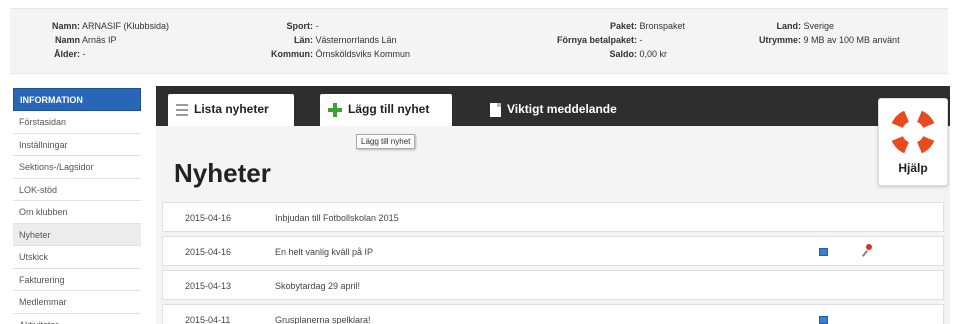  What do you see at coordinates (77, 302) in the screenshot?
I see `sidebar-item-medlemmar: Medlemmar` at bounding box center [77, 302].